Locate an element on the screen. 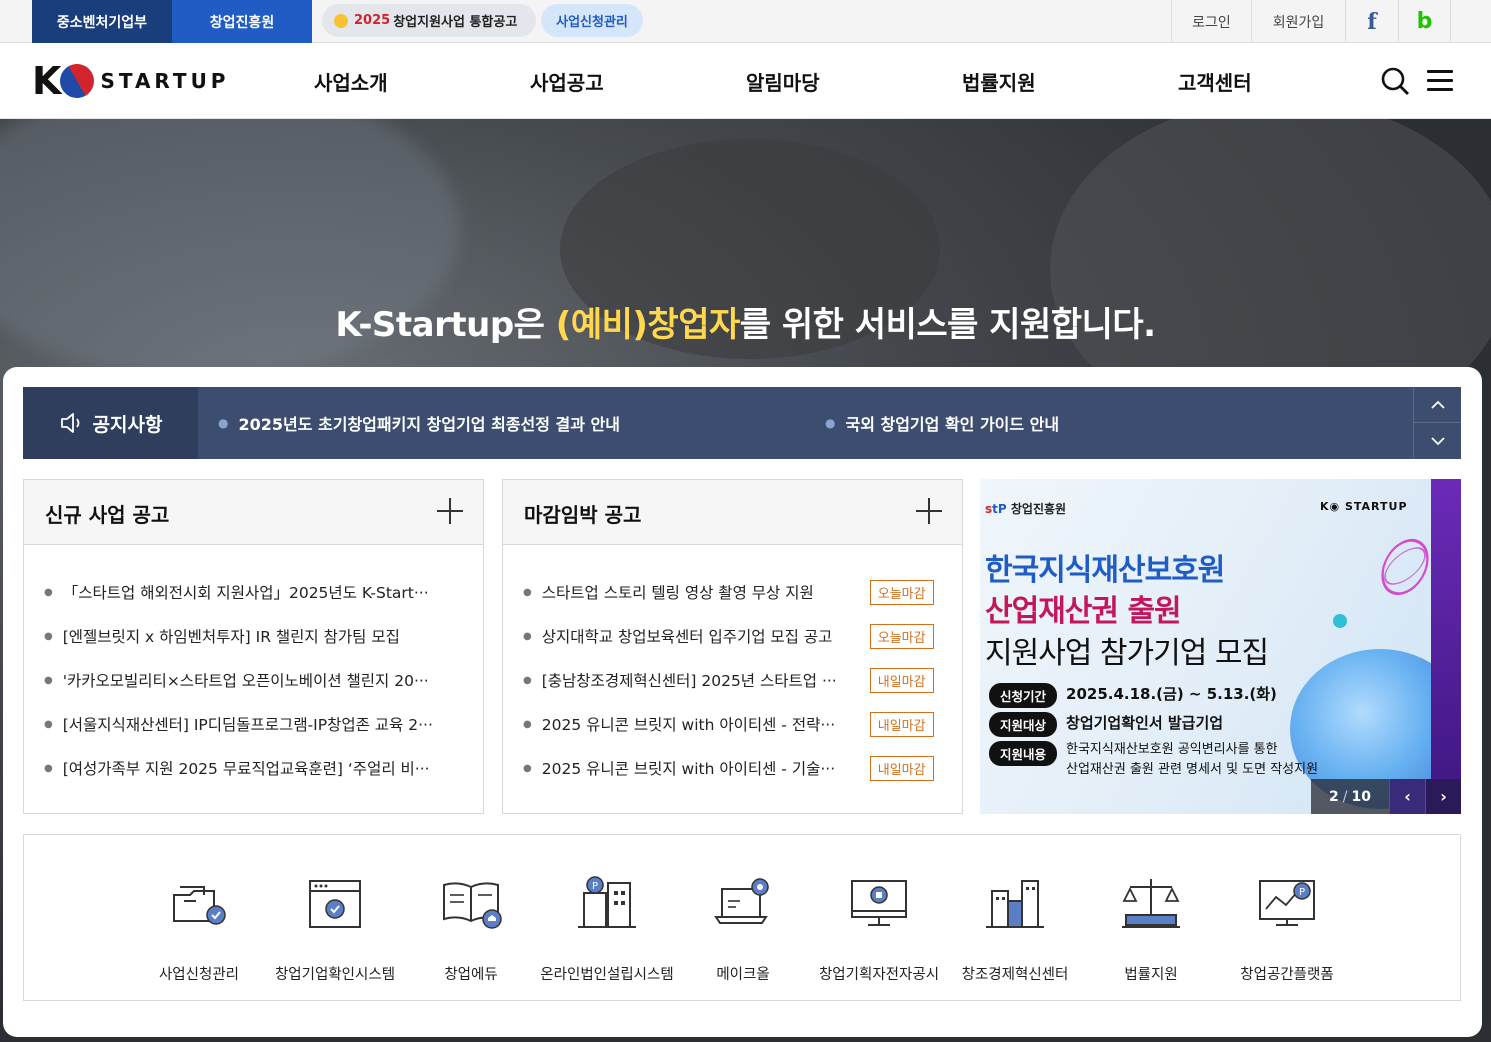  notice-next-button is located at coordinates (1437, 441).